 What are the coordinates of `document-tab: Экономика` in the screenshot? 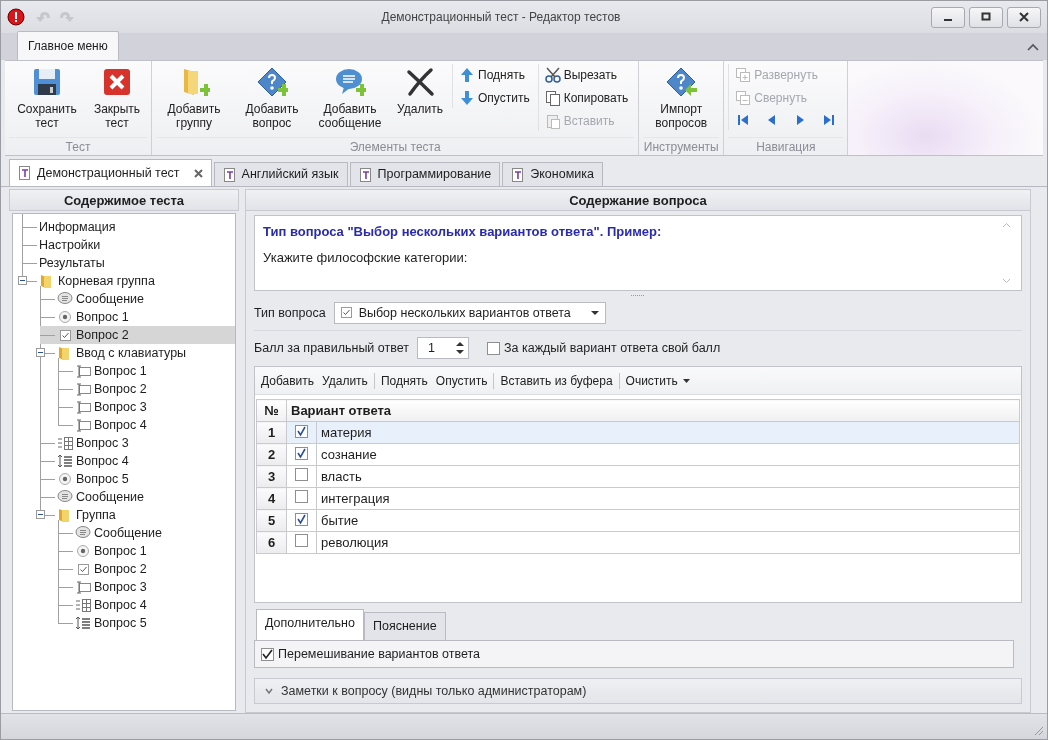 It's located at (552, 174).